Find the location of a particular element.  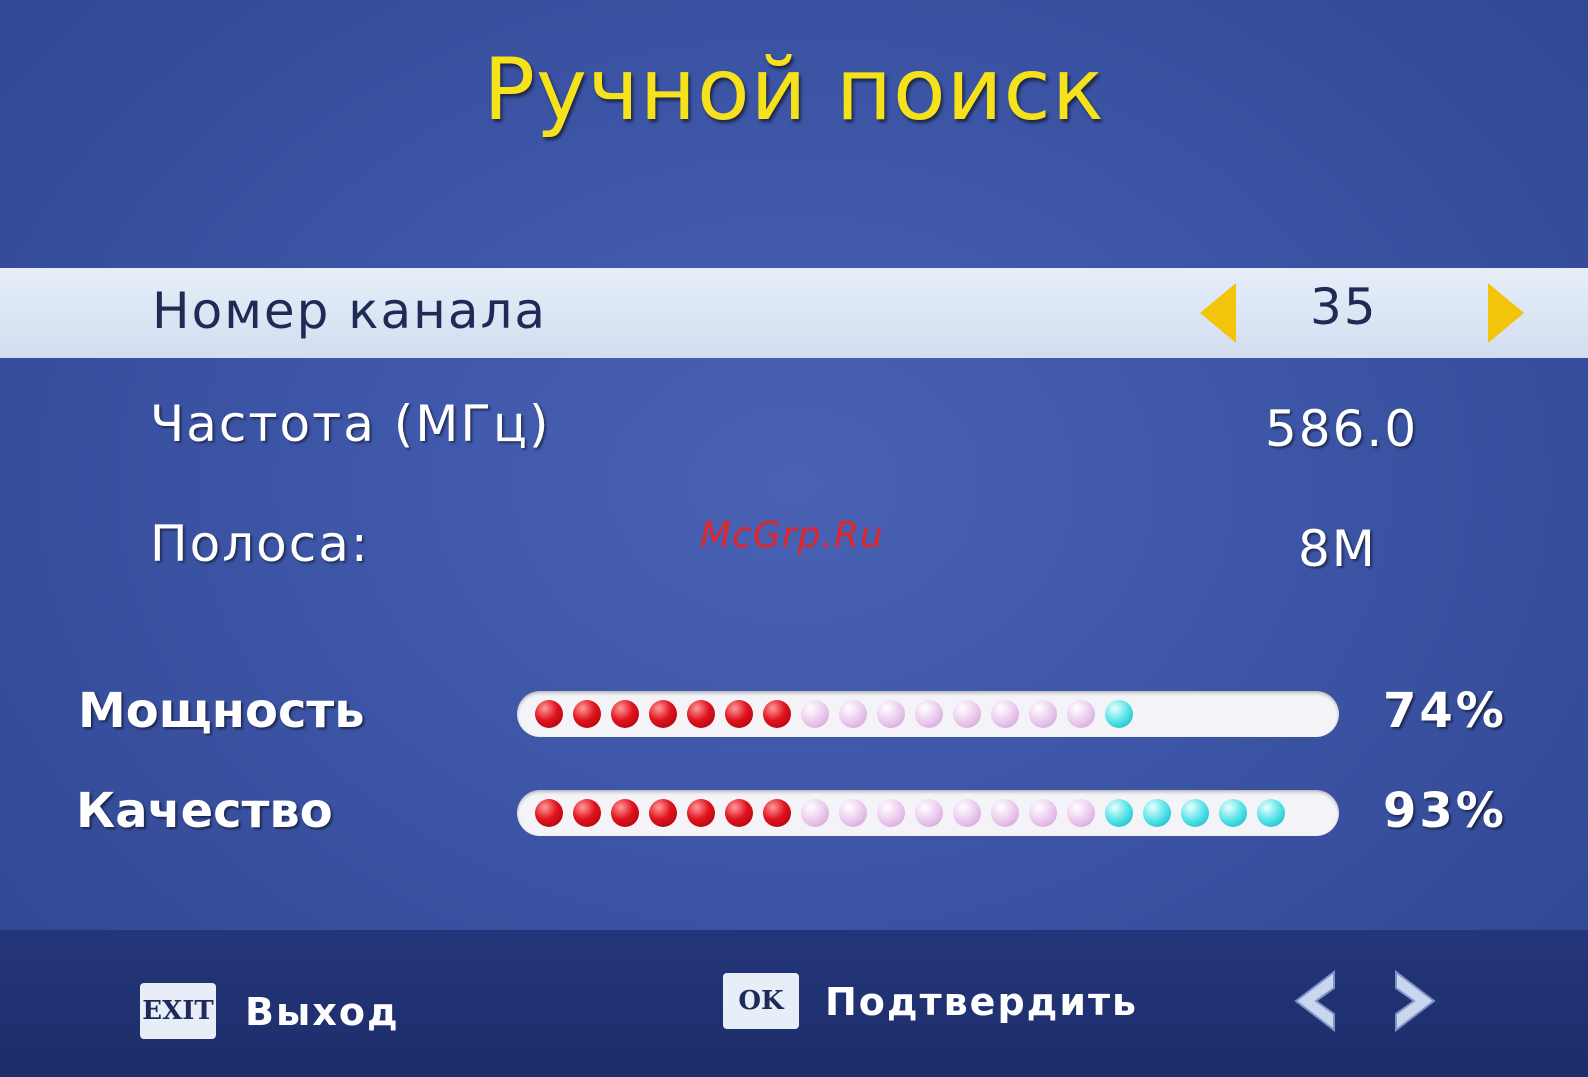

watermark: McGrp.Ru is located at coordinates (792, 535).